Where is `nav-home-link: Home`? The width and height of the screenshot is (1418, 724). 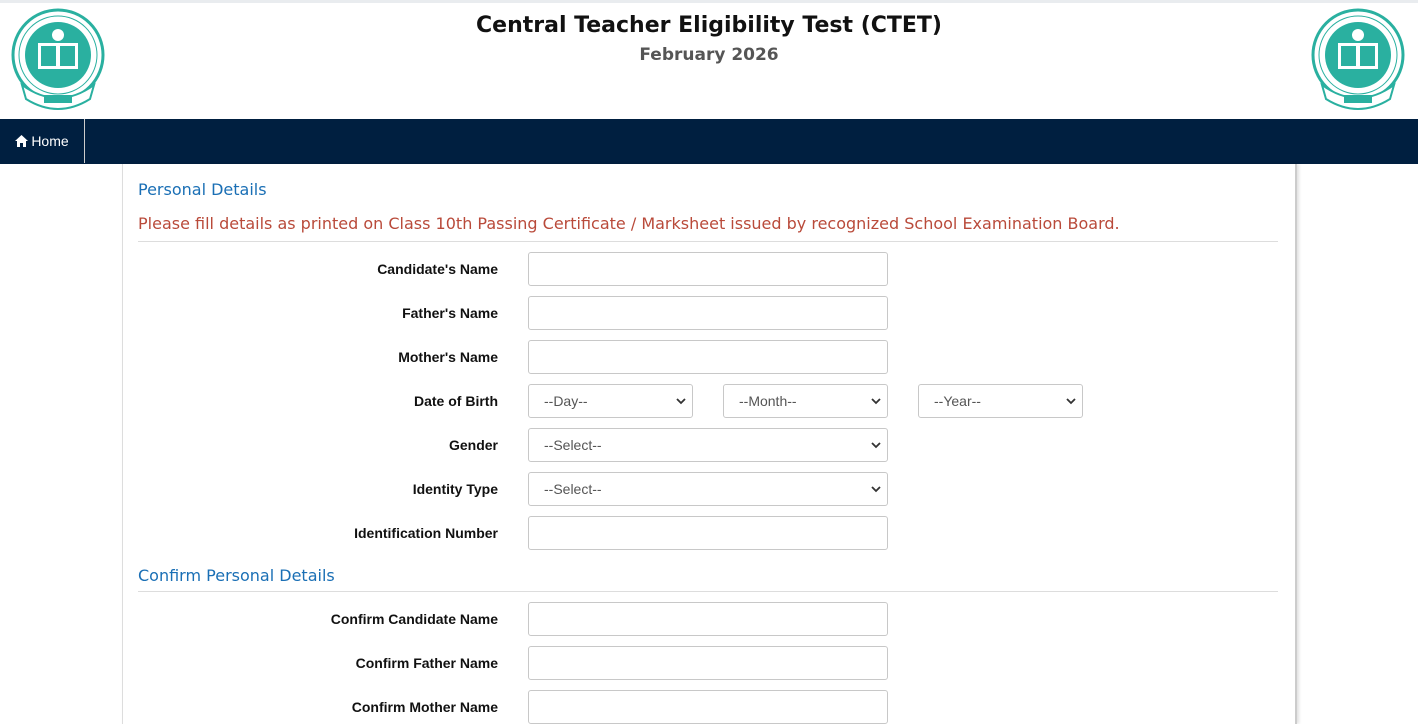 nav-home-link: Home is located at coordinates (42, 141).